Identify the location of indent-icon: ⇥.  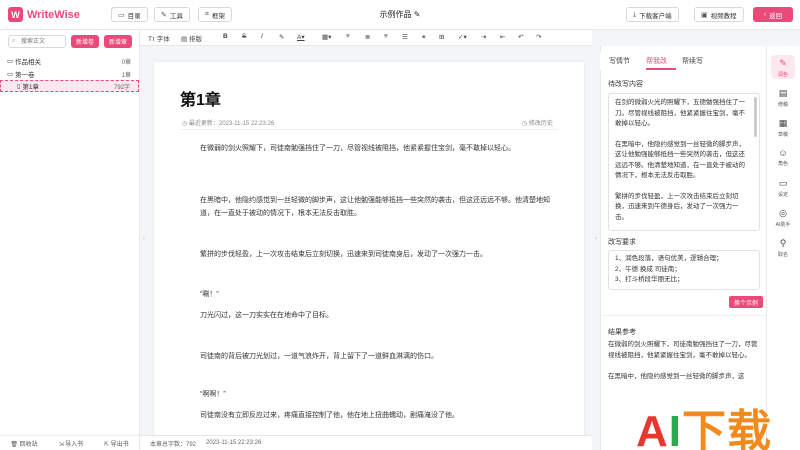
(483, 37).